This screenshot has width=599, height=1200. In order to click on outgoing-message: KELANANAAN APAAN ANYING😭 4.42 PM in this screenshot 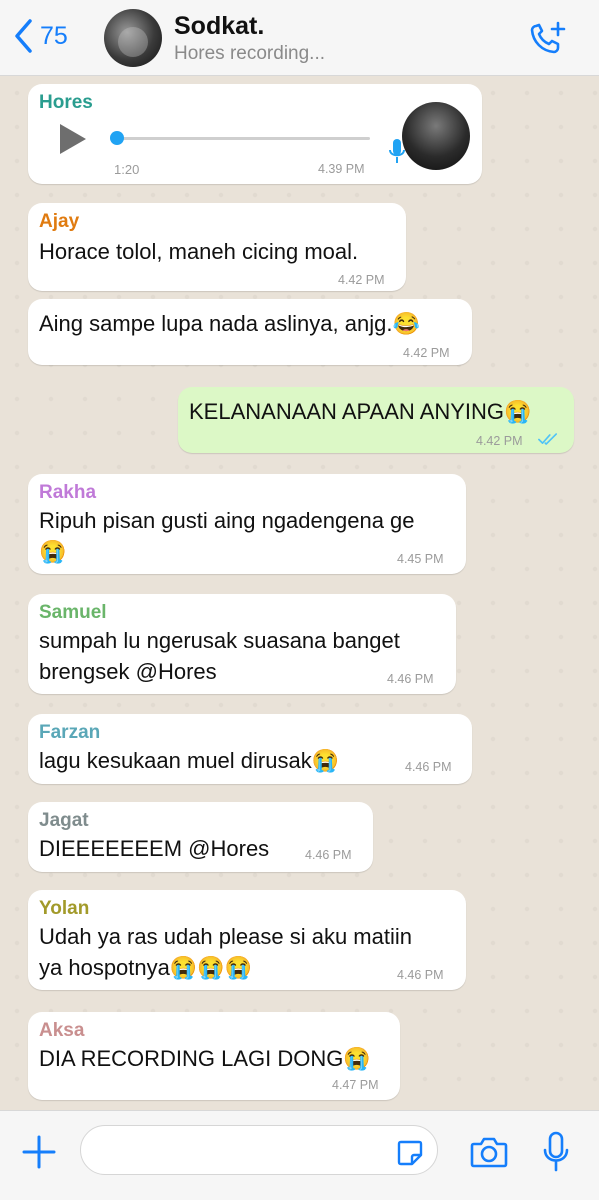, I will do `click(376, 420)`.